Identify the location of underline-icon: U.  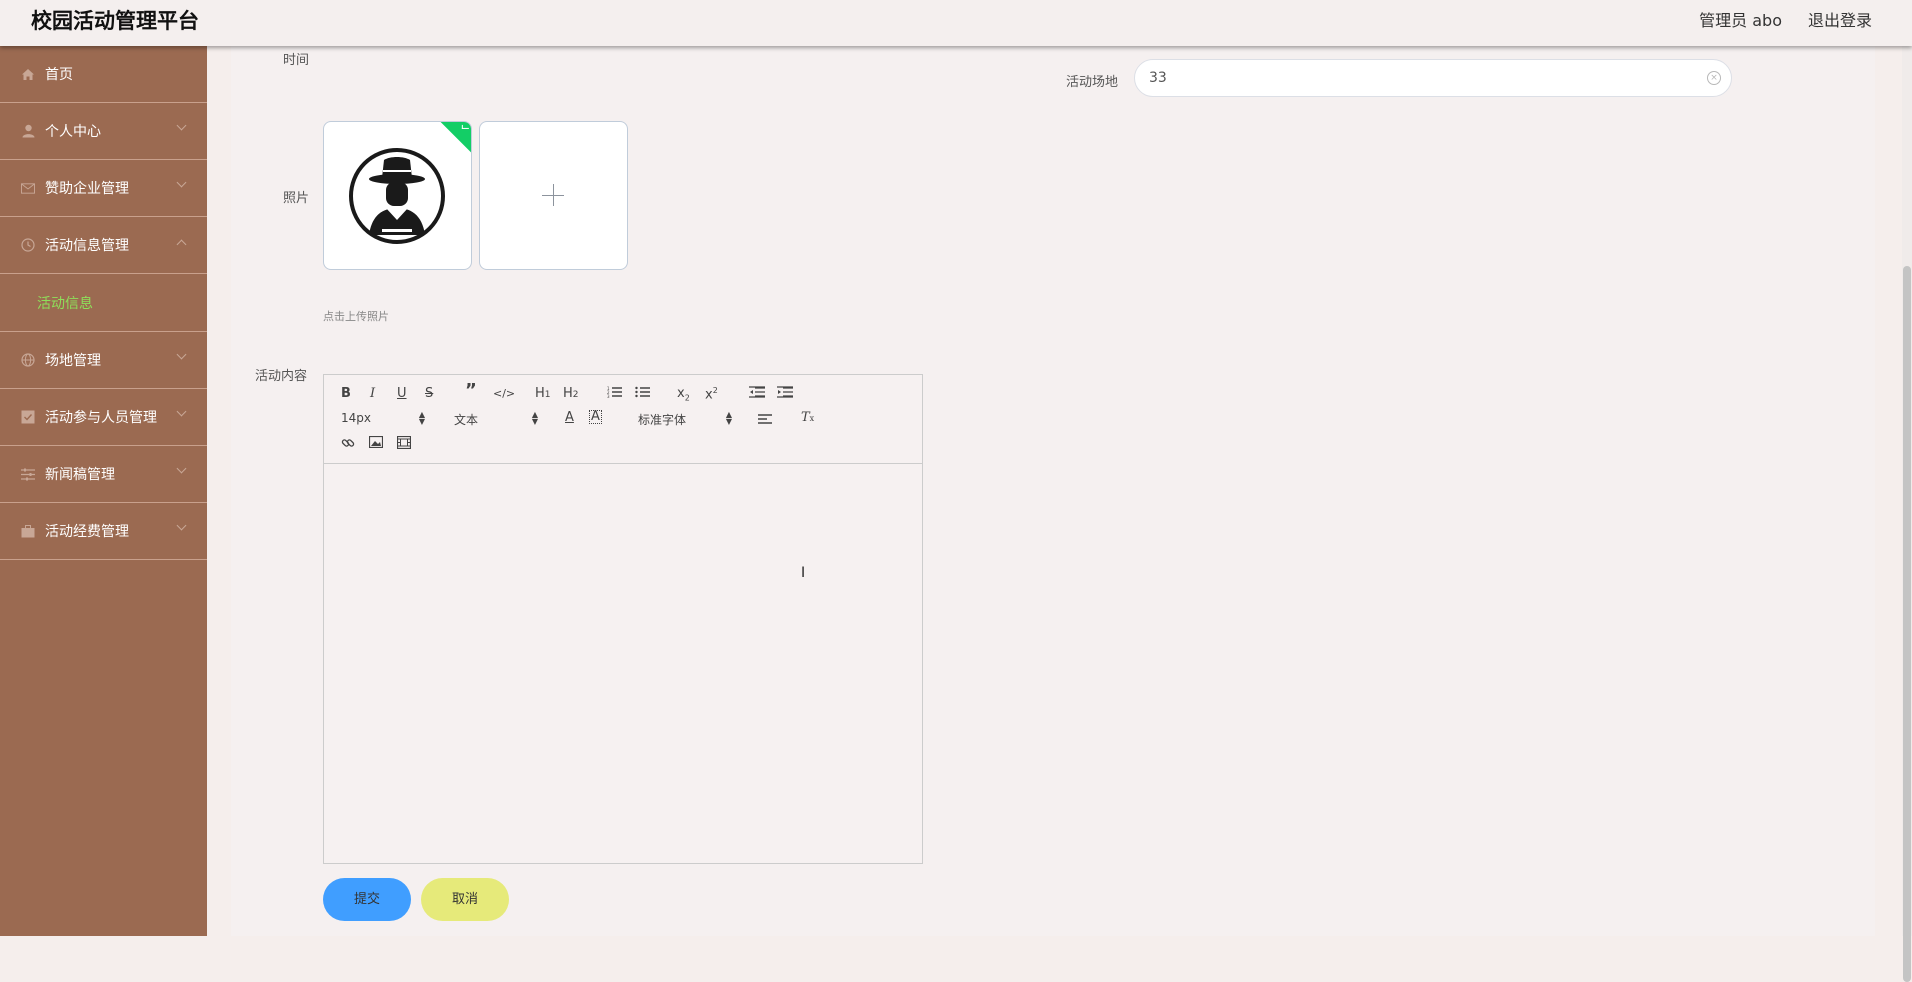
(402, 394).